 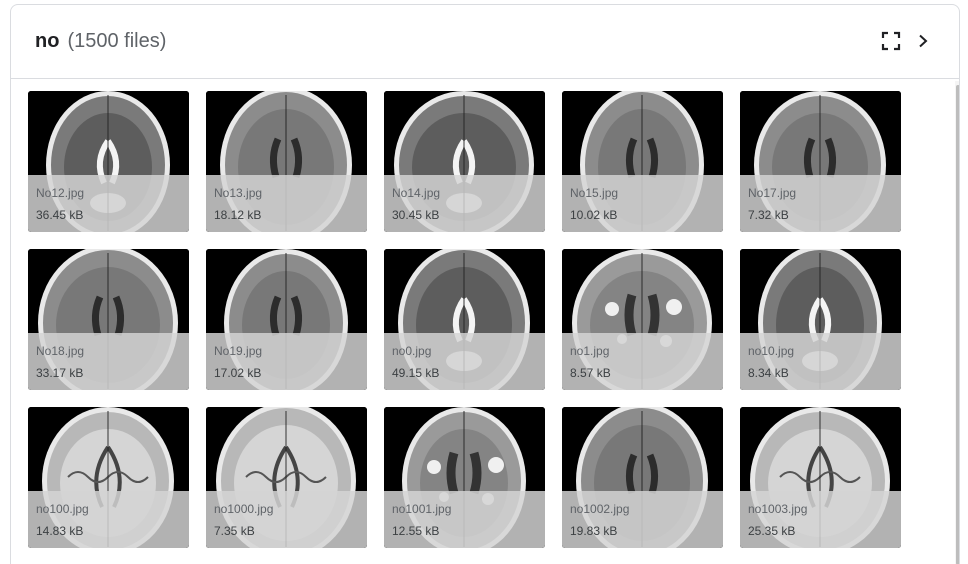 I want to click on file-tile: No13.jpg 18.12 kB, so click(x=286, y=161).